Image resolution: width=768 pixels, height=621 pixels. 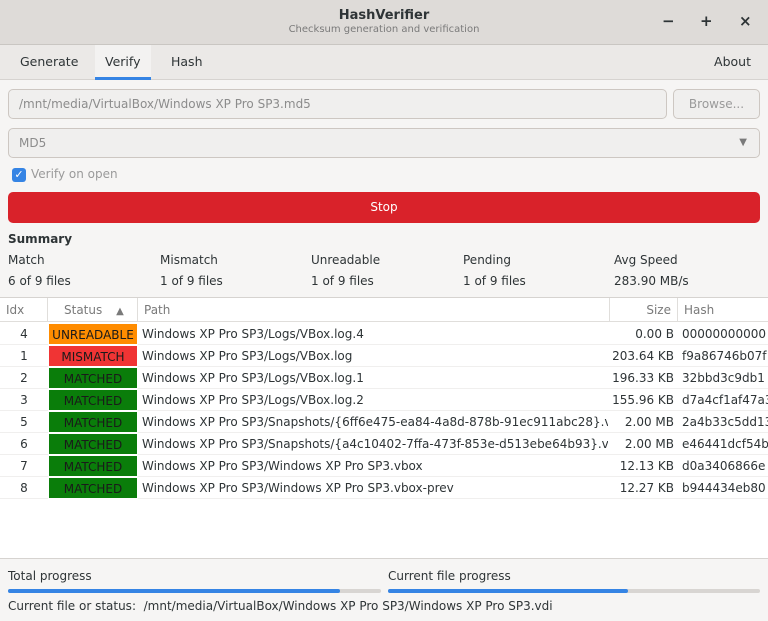 What do you see at coordinates (49, 62) in the screenshot?
I see `tab-generate: Generate` at bounding box center [49, 62].